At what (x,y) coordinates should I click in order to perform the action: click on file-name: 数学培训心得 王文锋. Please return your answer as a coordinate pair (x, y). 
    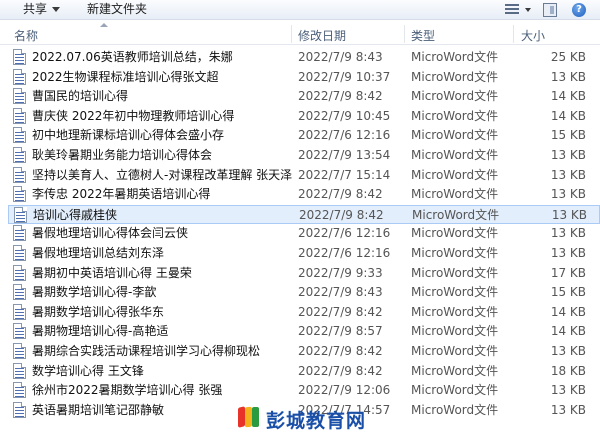
    Looking at the image, I should click on (88, 370).